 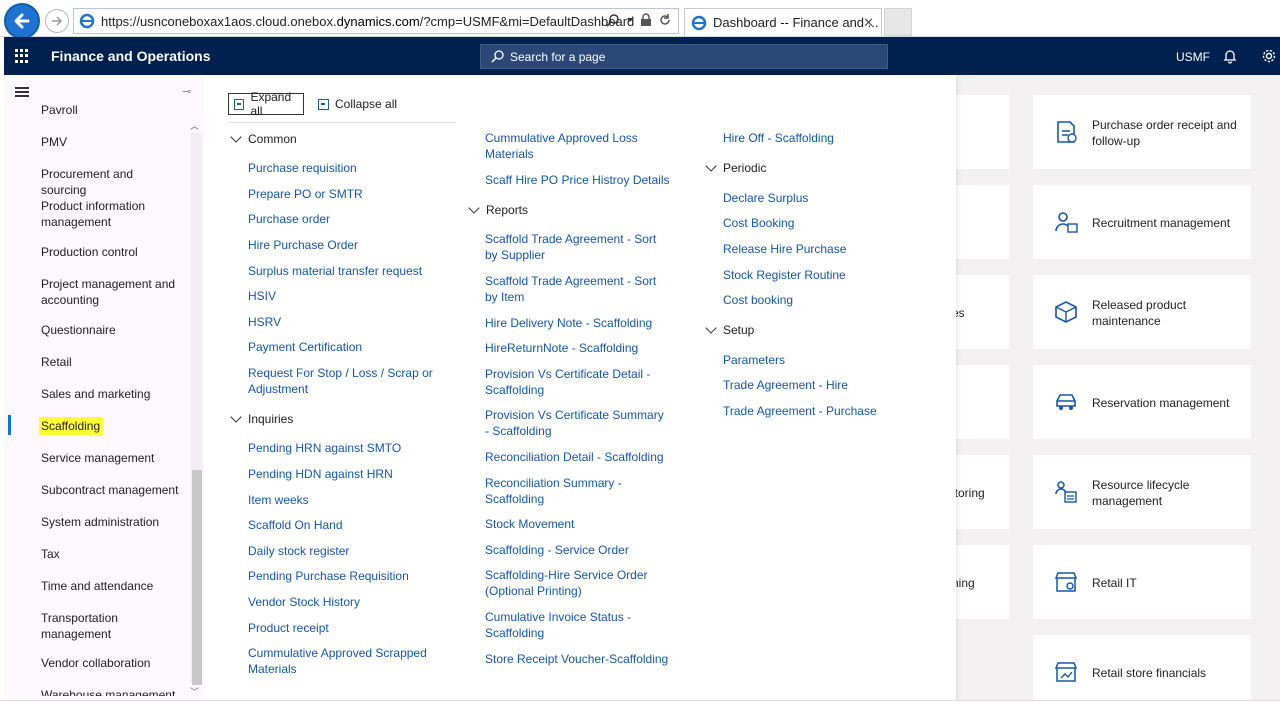 I want to click on nav-item-vendor-collaboration: Vendor collaboration, so click(x=111, y=663).